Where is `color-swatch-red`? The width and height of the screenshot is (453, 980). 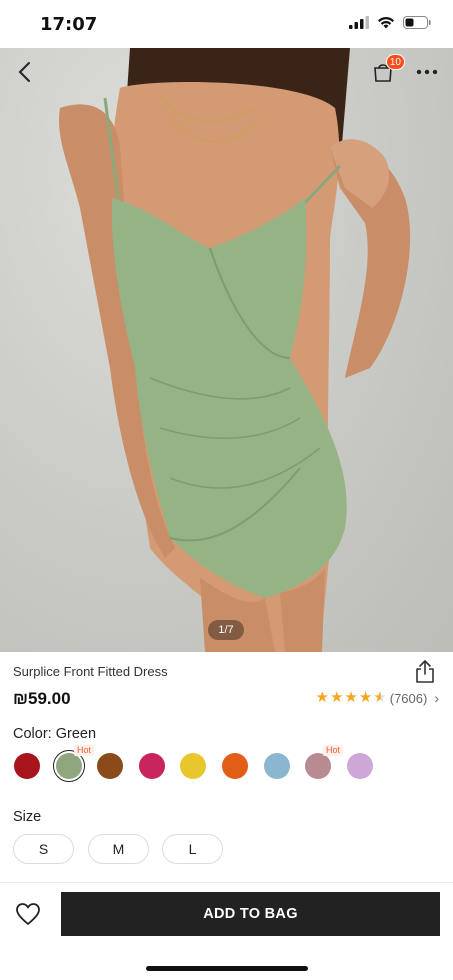
color-swatch-red is located at coordinates (27, 766).